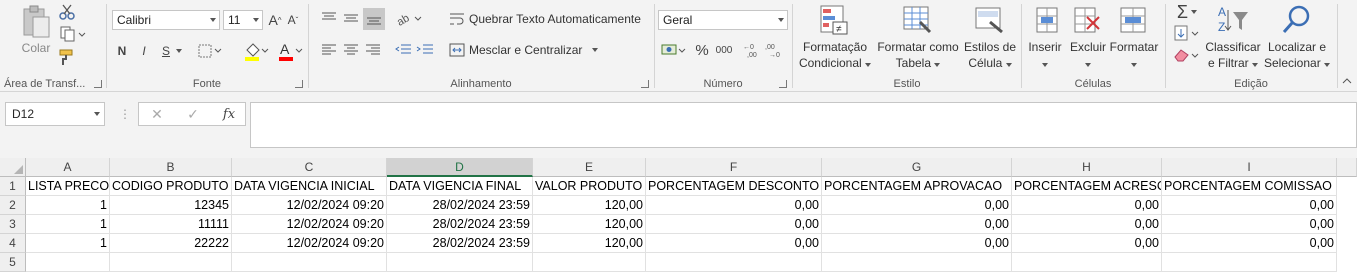  Describe the element at coordinates (460, 186) in the screenshot. I see `cell-d1: DATA VIGENCIA FINAL` at that location.